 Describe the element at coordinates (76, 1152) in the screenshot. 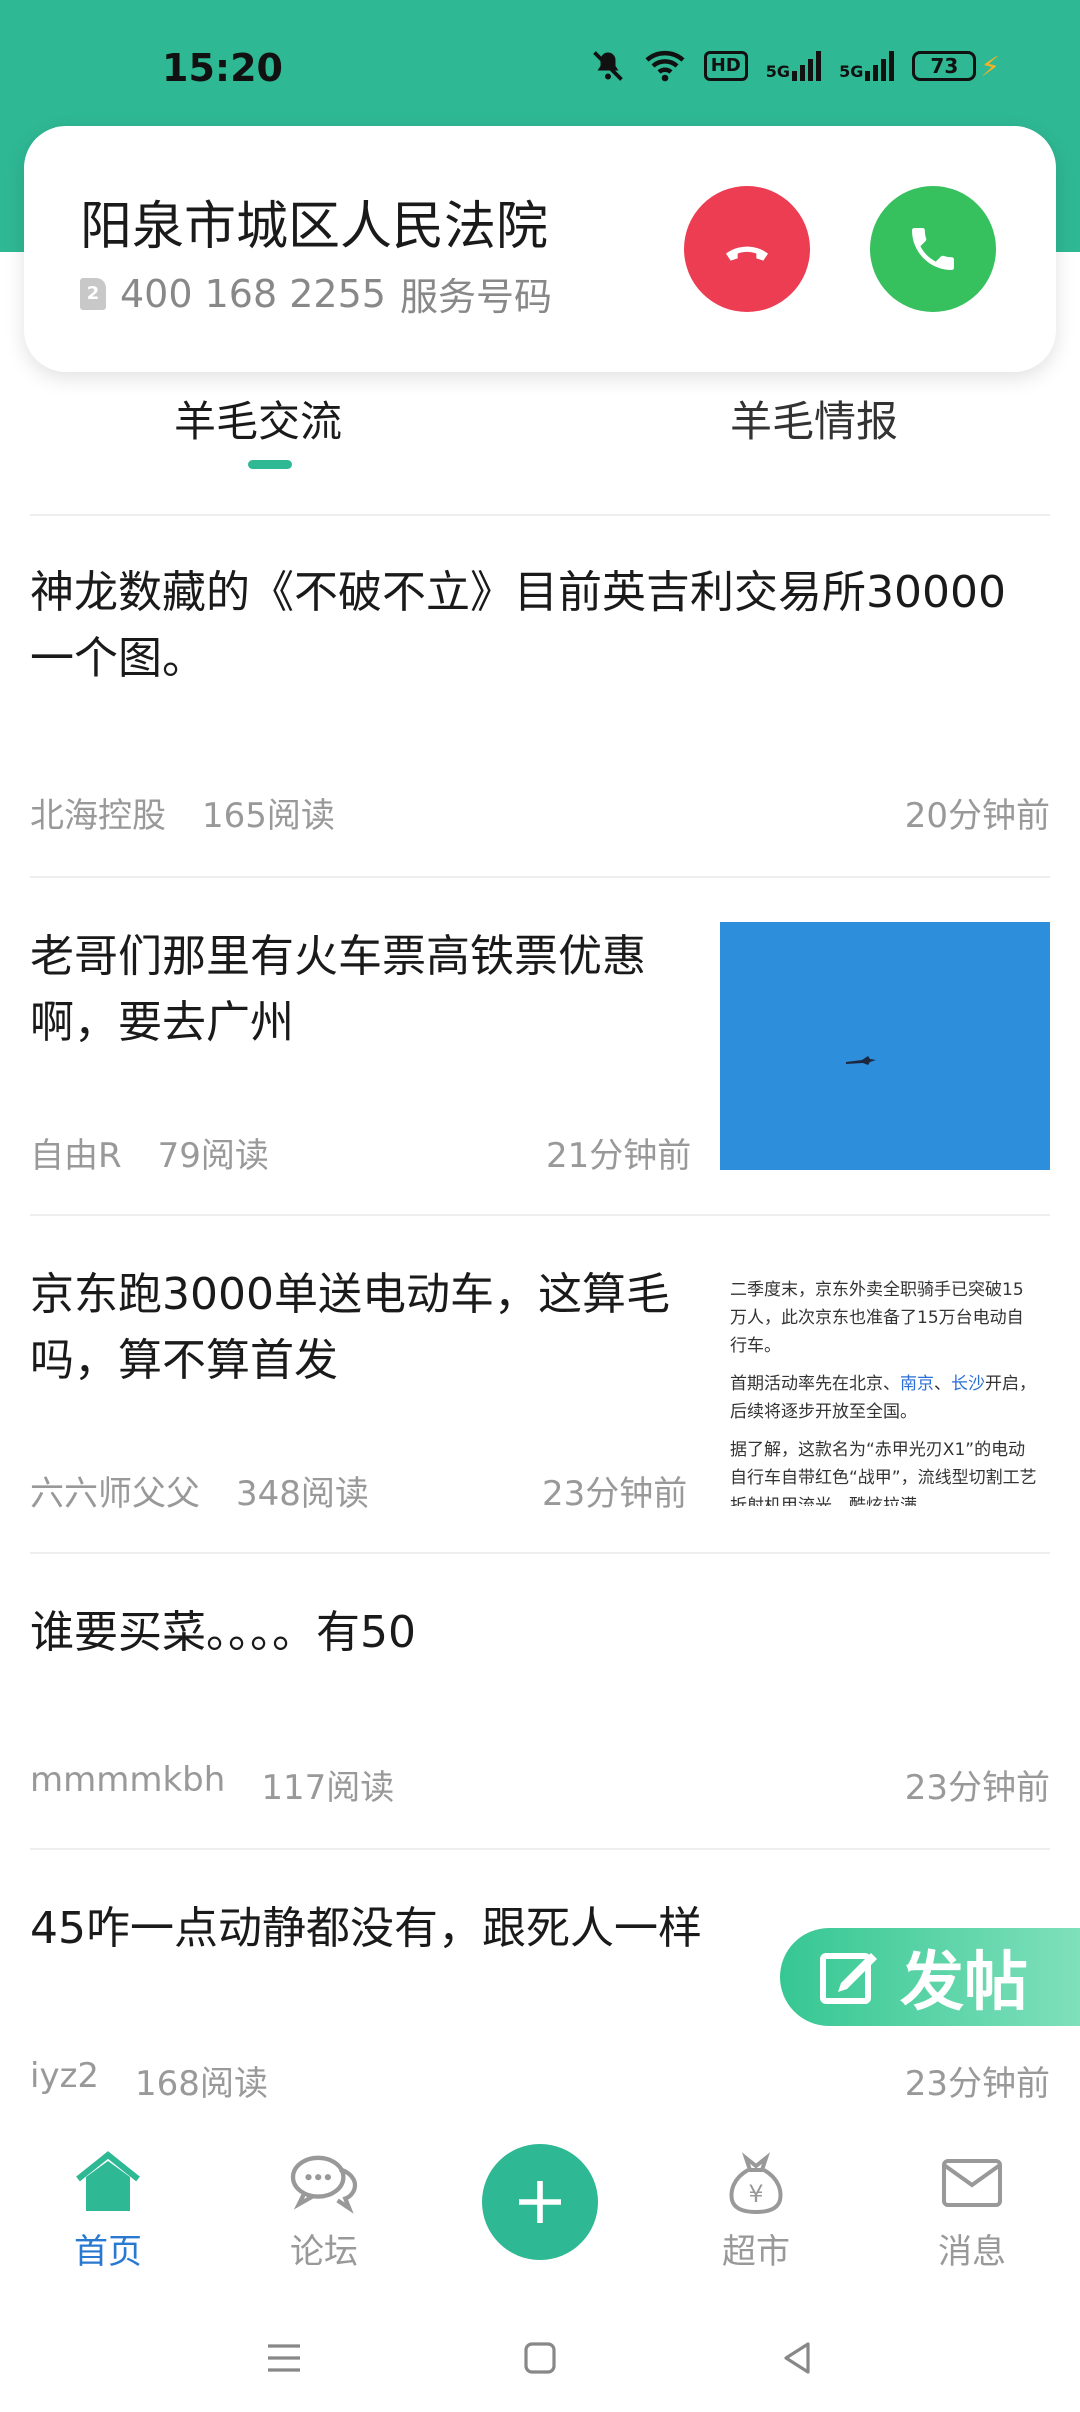

I see `post-author: 自由R` at that location.